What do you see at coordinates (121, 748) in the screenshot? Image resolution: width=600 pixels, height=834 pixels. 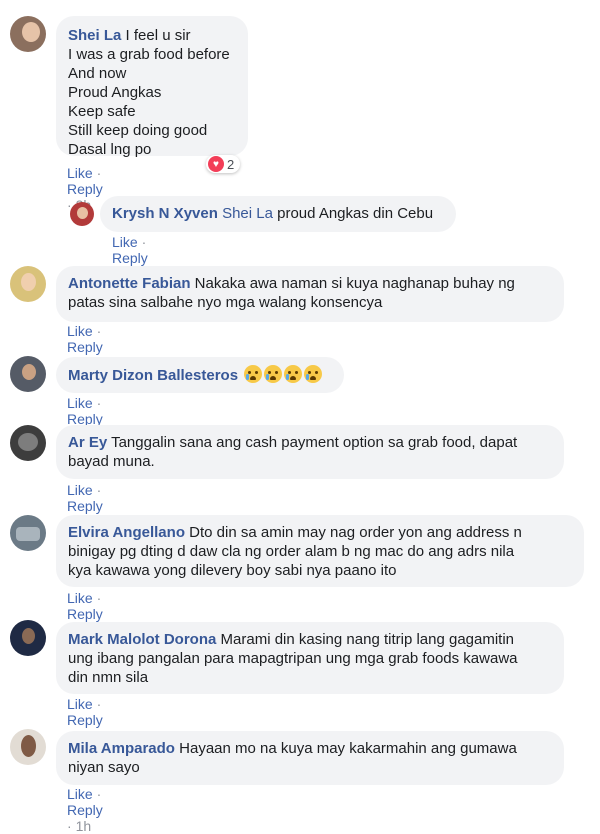 I see `comment-author: Mila Amparado` at bounding box center [121, 748].